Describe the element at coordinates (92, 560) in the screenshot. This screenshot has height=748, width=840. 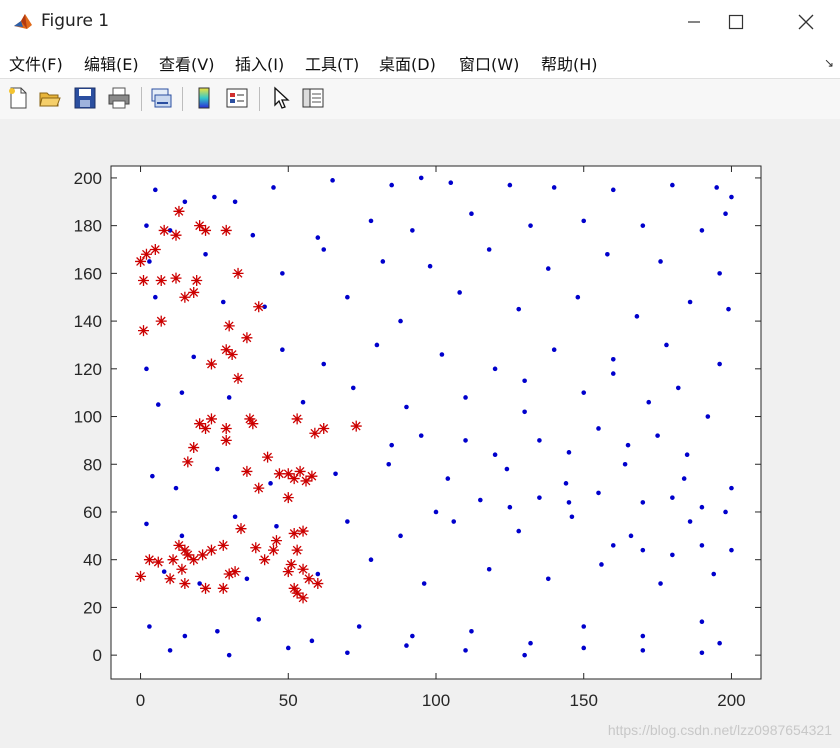
I see `y-tick-label: 40` at that location.